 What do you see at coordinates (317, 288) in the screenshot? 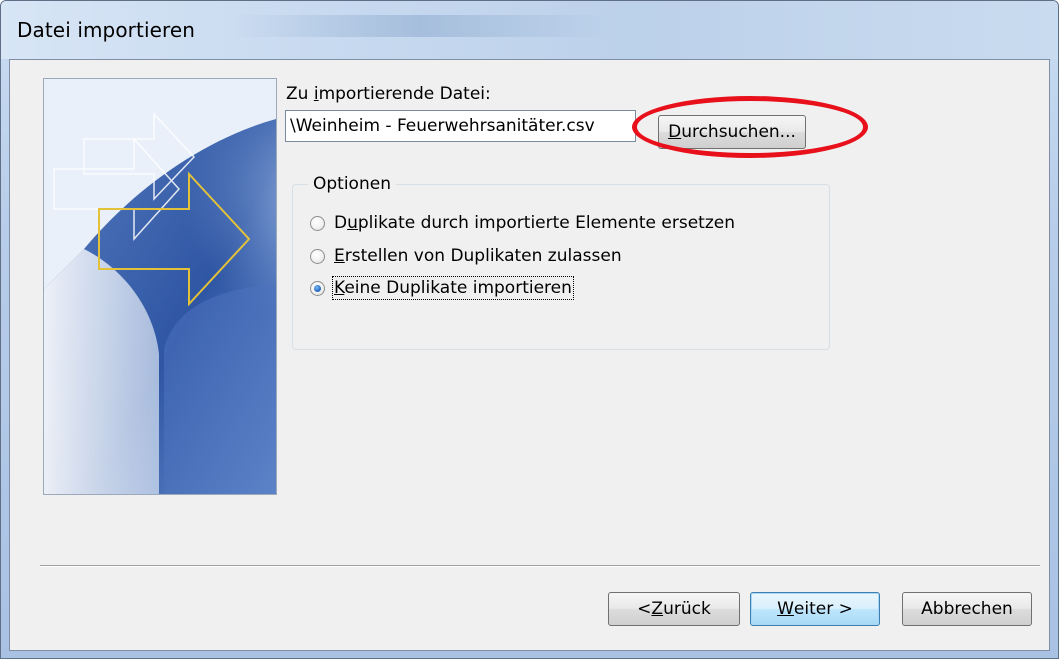
I see `radio-button-selected` at bounding box center [317, 288].